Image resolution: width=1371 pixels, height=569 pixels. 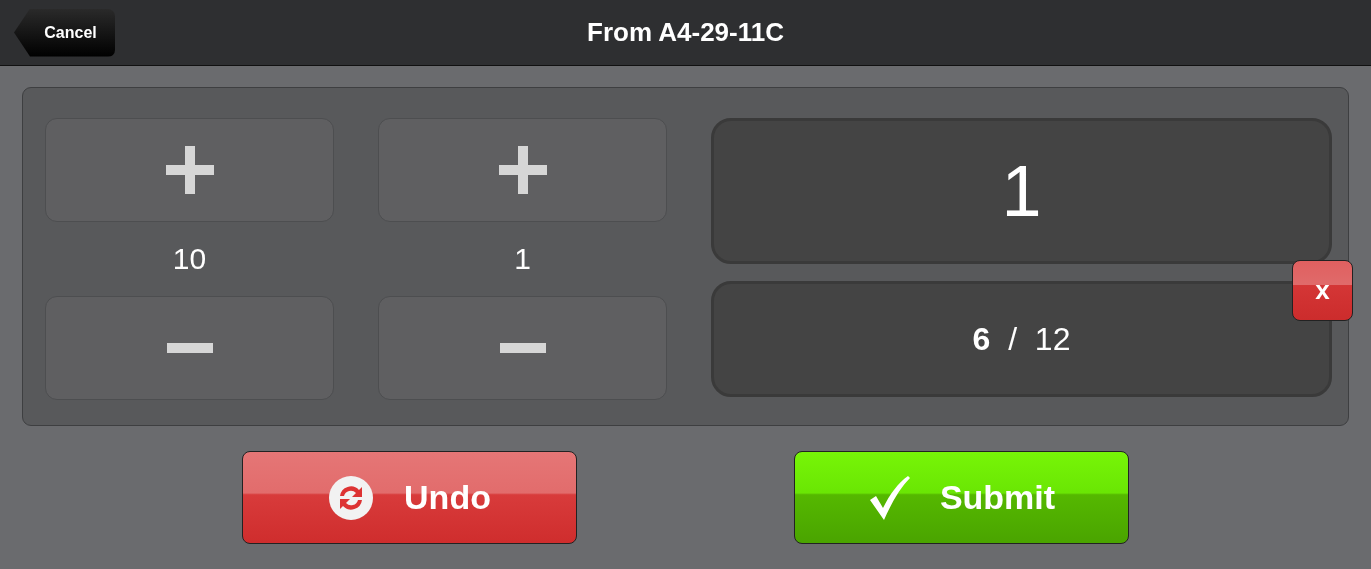 I want to click on checkmark-icon, so click(x=888, y=497).